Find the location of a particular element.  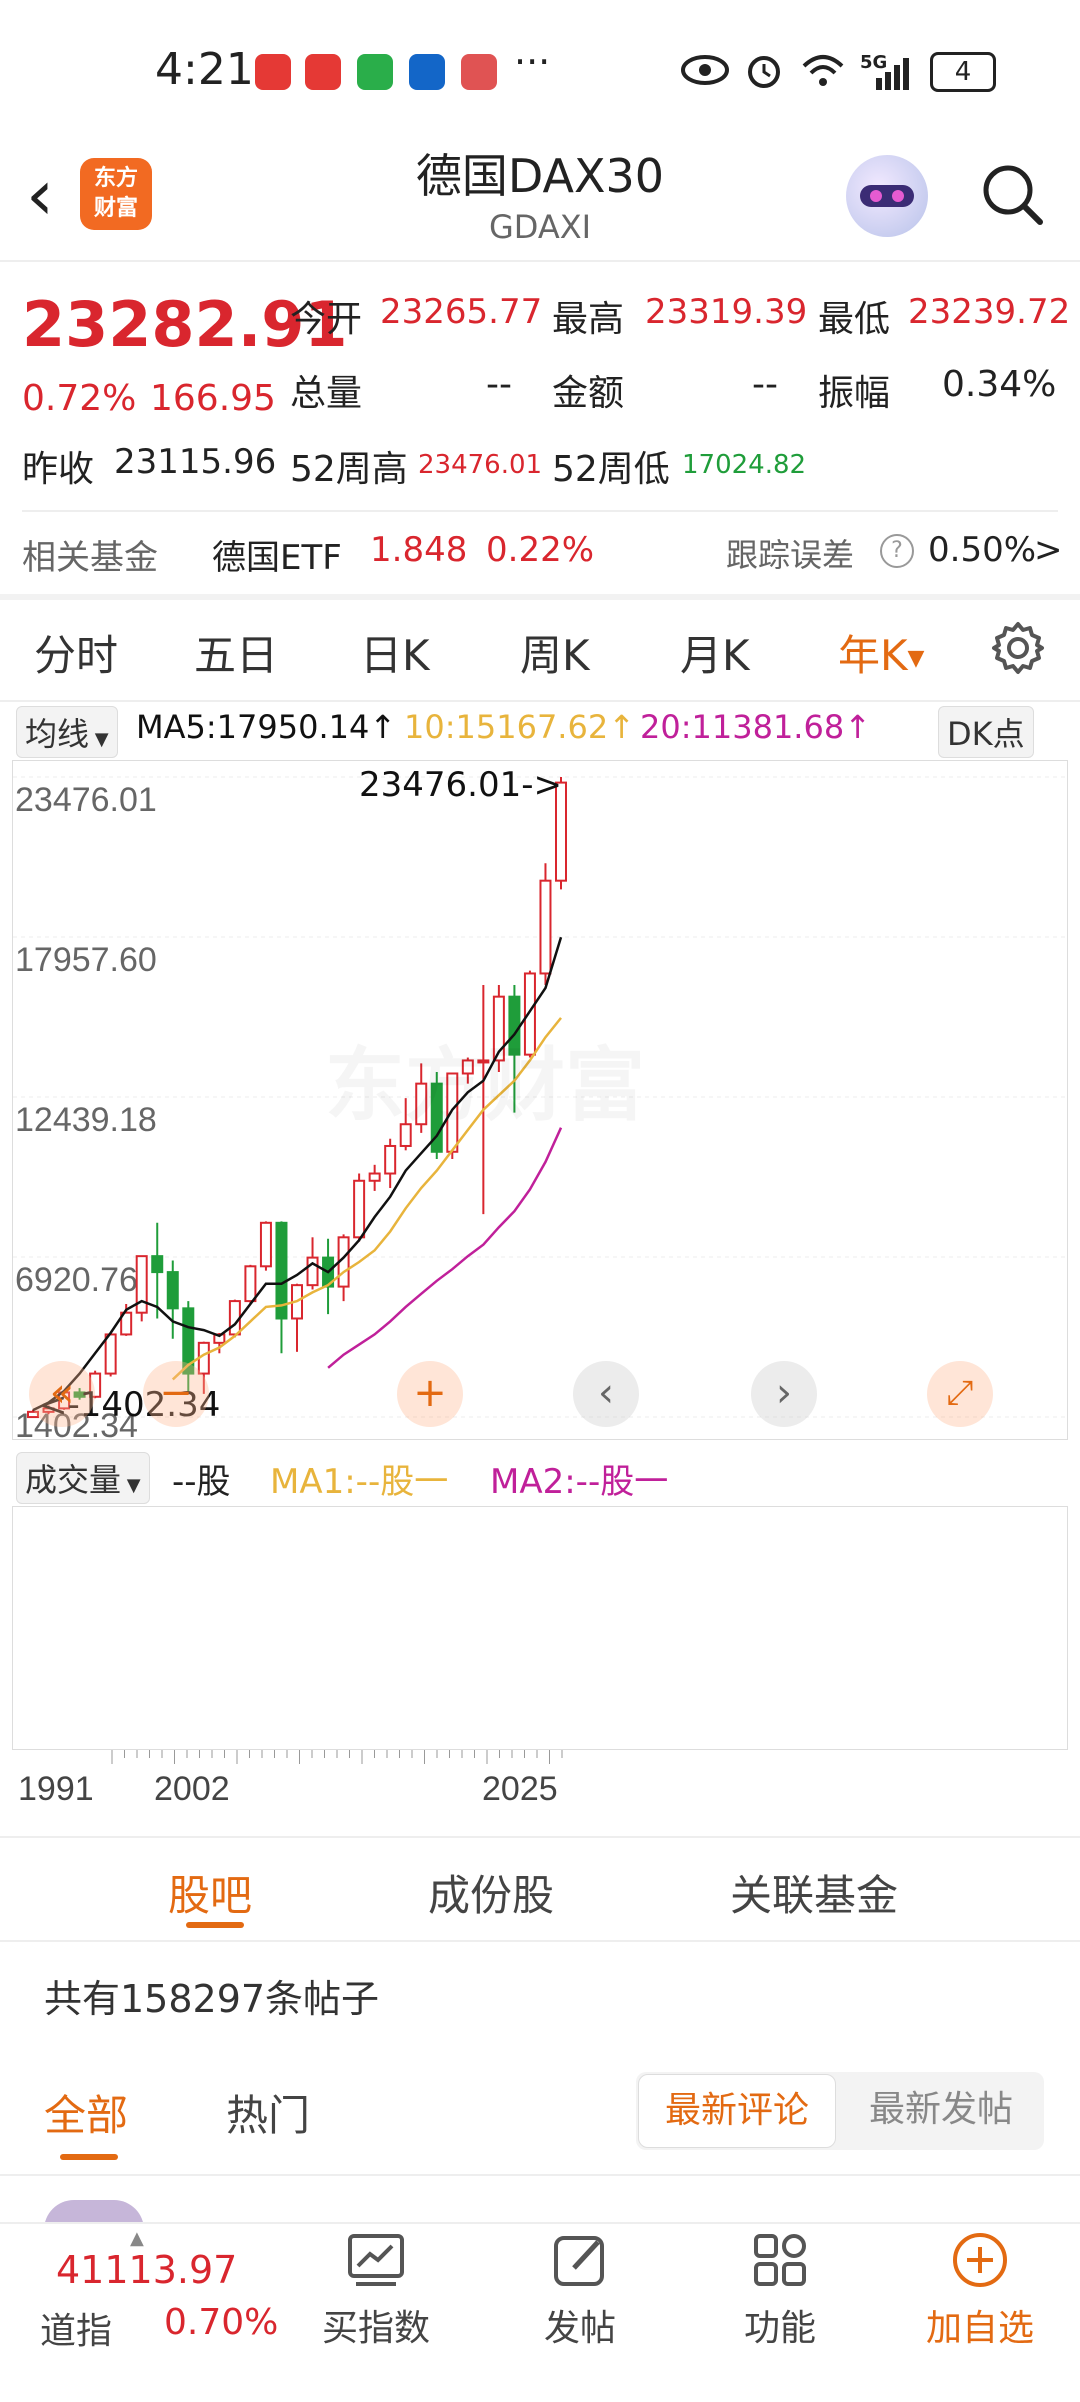

dk-point-label: DK点 is located at coordinates (986, 734).